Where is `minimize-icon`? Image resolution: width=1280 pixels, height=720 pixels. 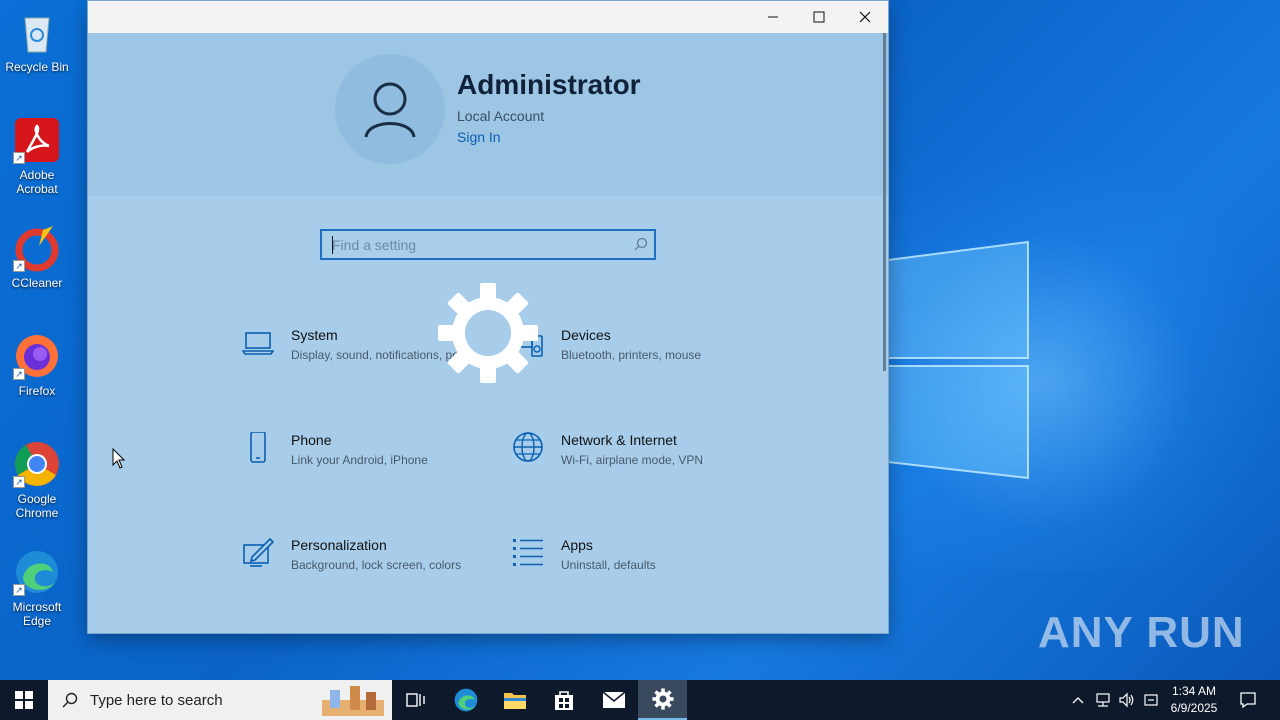
minimize-icon is located at coordinates (773, 17).